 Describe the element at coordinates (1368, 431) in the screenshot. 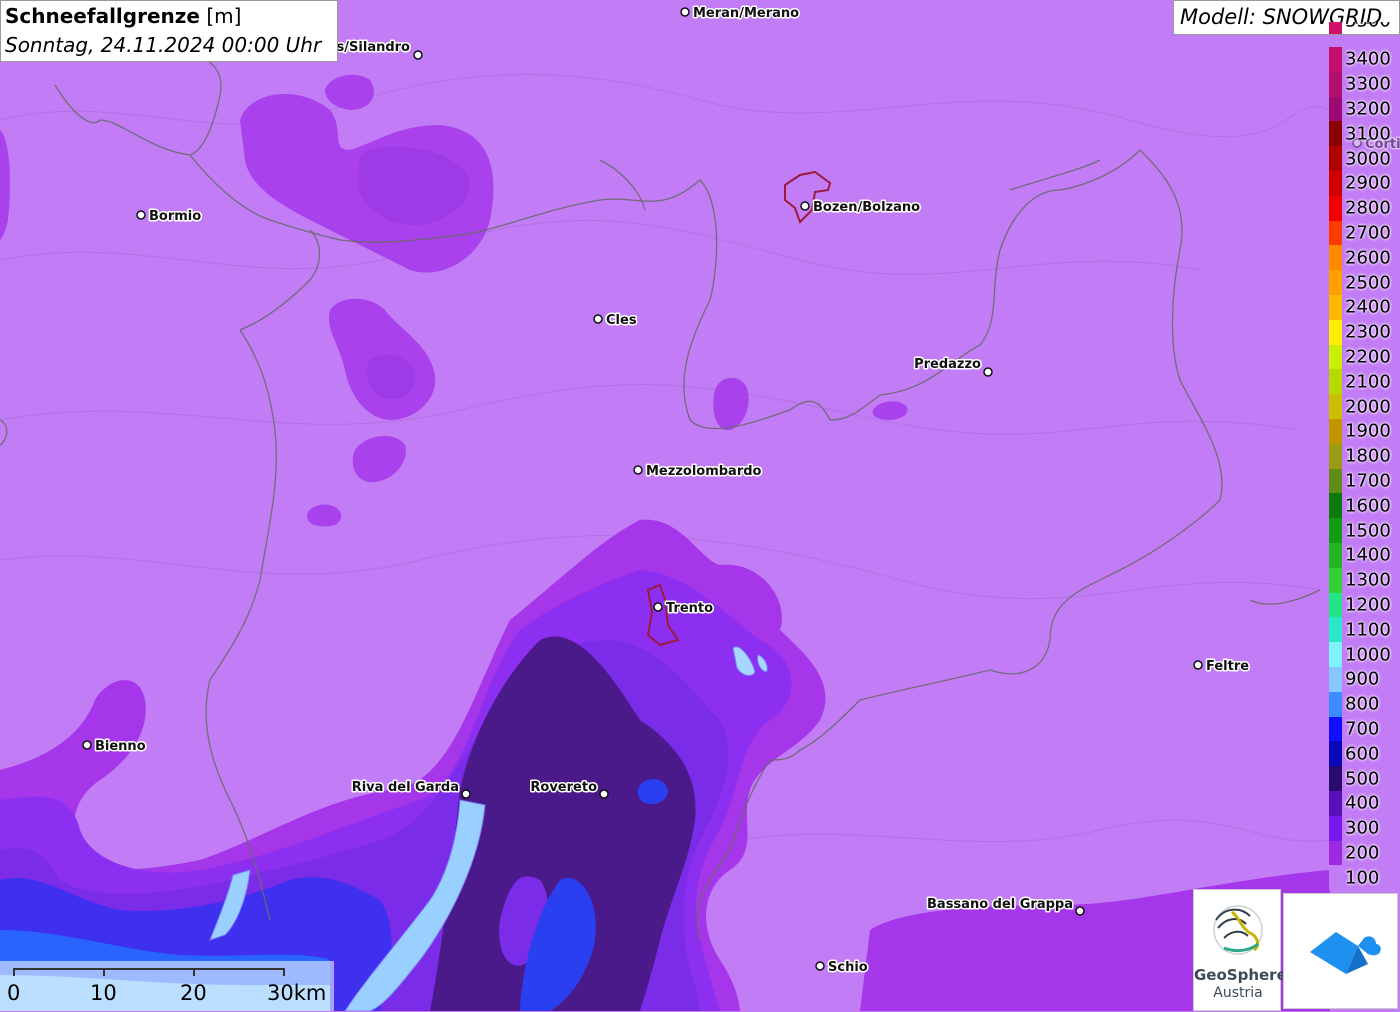

I see `legend-label: 1900` at that location.